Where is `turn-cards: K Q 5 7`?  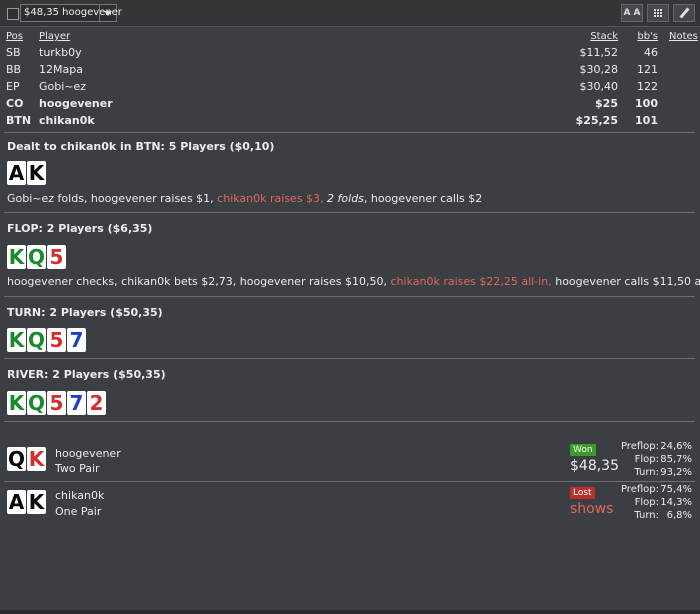
turn-cards: K Q 5 7 is located at coordinates (46, 340).